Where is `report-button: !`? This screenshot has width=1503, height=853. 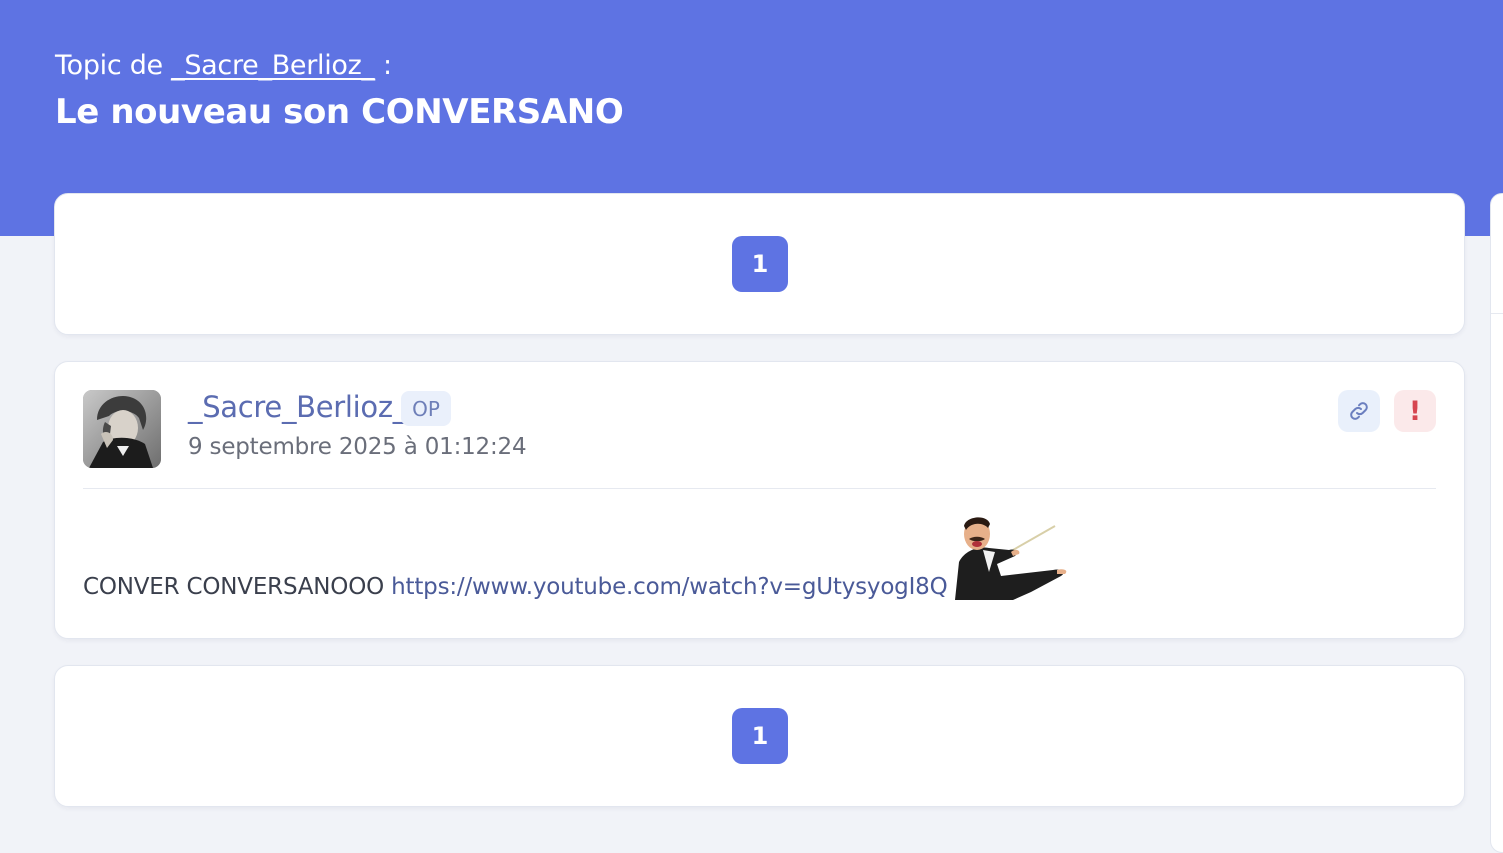 report-button: ! is located at coordinates (1415, 411).